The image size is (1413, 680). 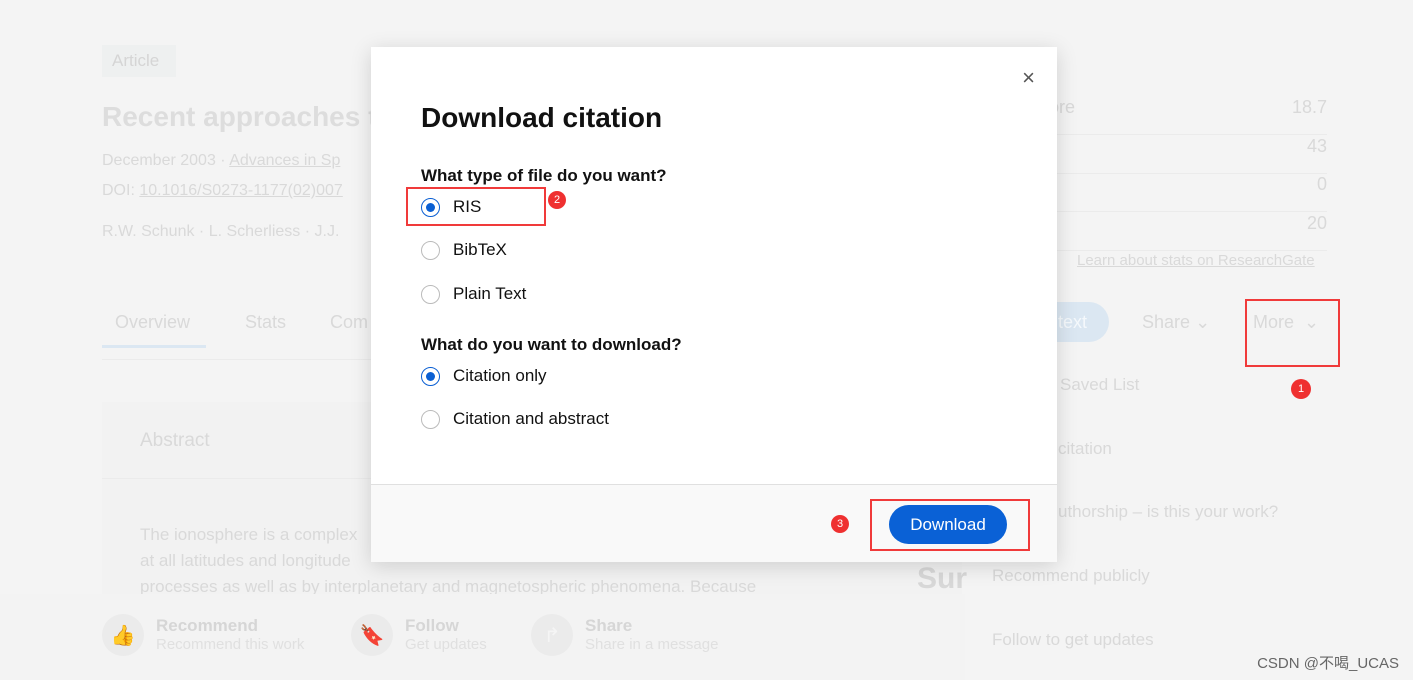 I want to click on article-meta: December 2003 · Advances in Sp, so click(x=221, y=161).